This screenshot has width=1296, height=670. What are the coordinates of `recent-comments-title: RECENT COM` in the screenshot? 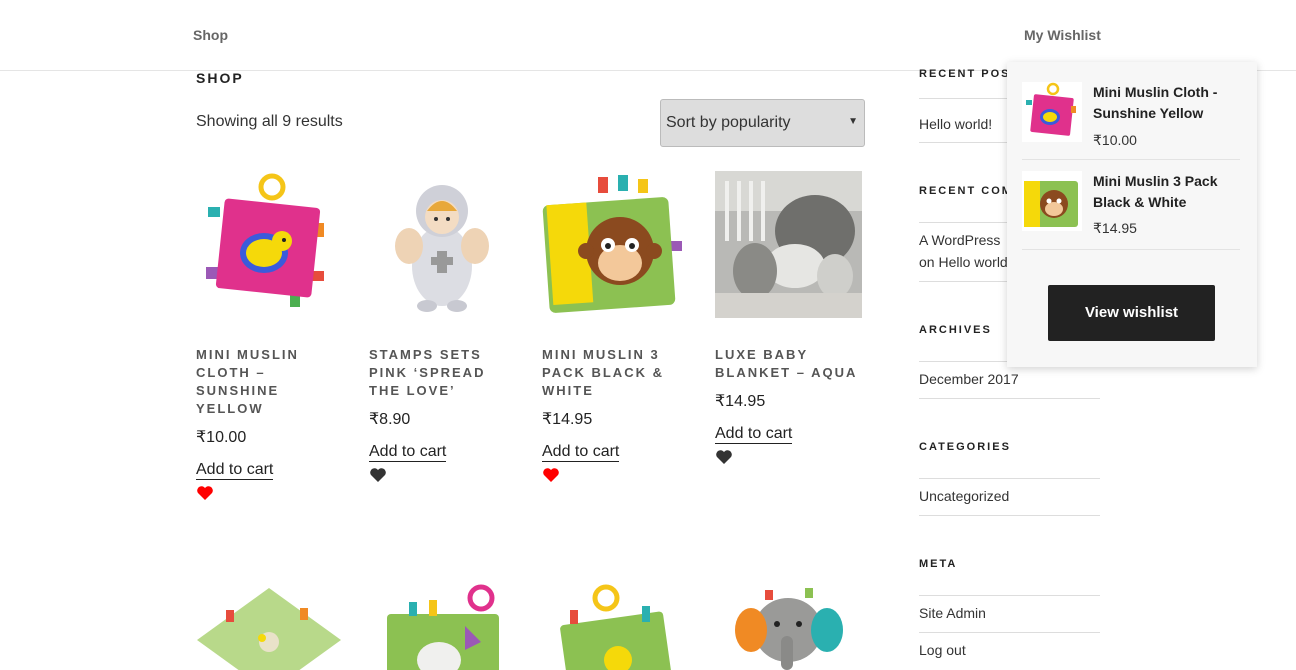 It's located at (966, 191).